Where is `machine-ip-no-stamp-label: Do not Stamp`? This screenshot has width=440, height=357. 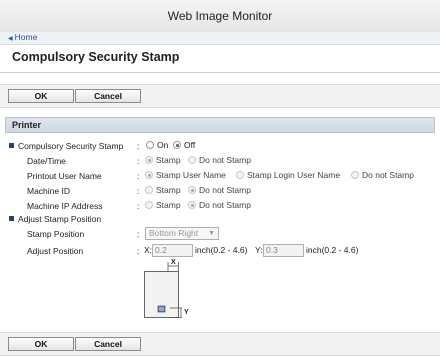
machine-ip-no-stamp-label: Do not Stamp is located at coordinates (225, 205).